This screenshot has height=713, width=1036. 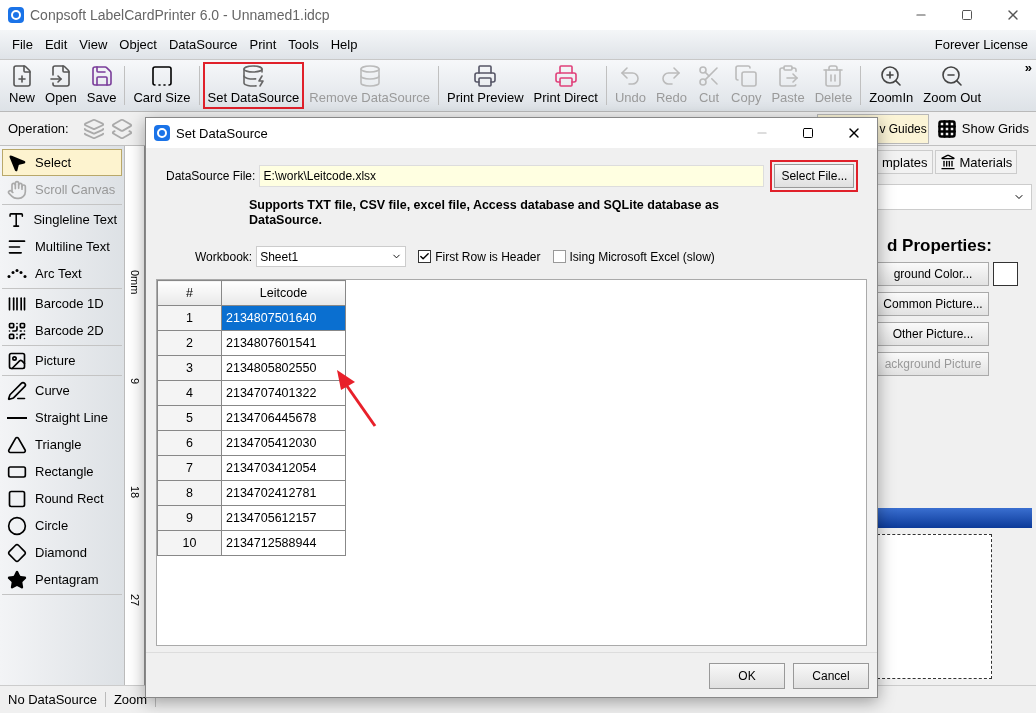 What do you see at coordinates (22, 76) in the screenshot?
I see `new-file-icon` at bounding box center [22, 76].